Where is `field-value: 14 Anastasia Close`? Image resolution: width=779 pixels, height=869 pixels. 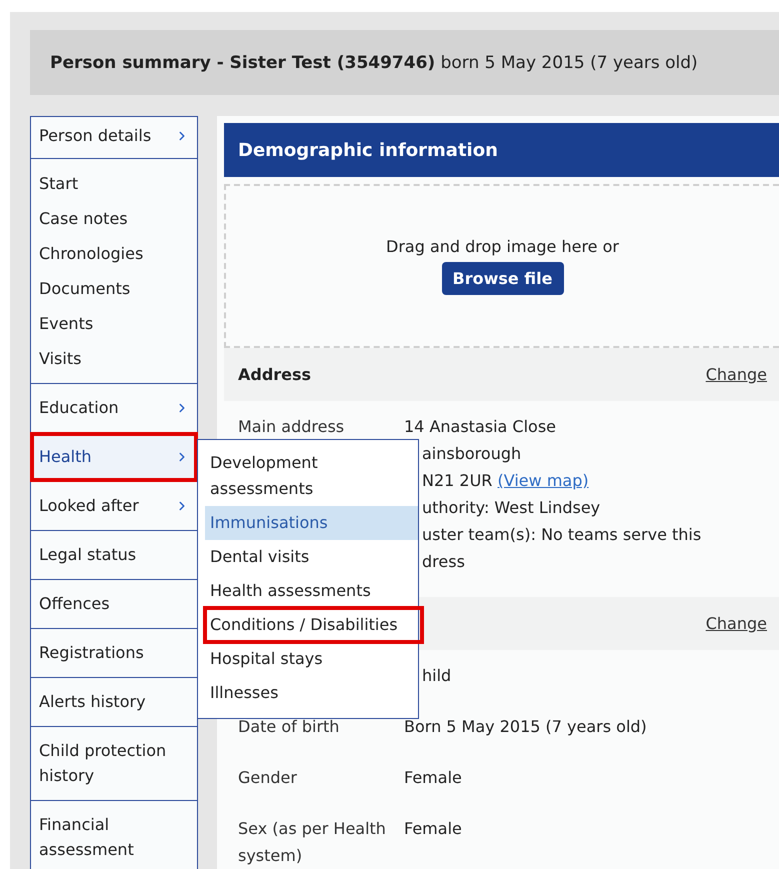 field-value: 14 Anastasia Close is located at coordinates (481, 427).